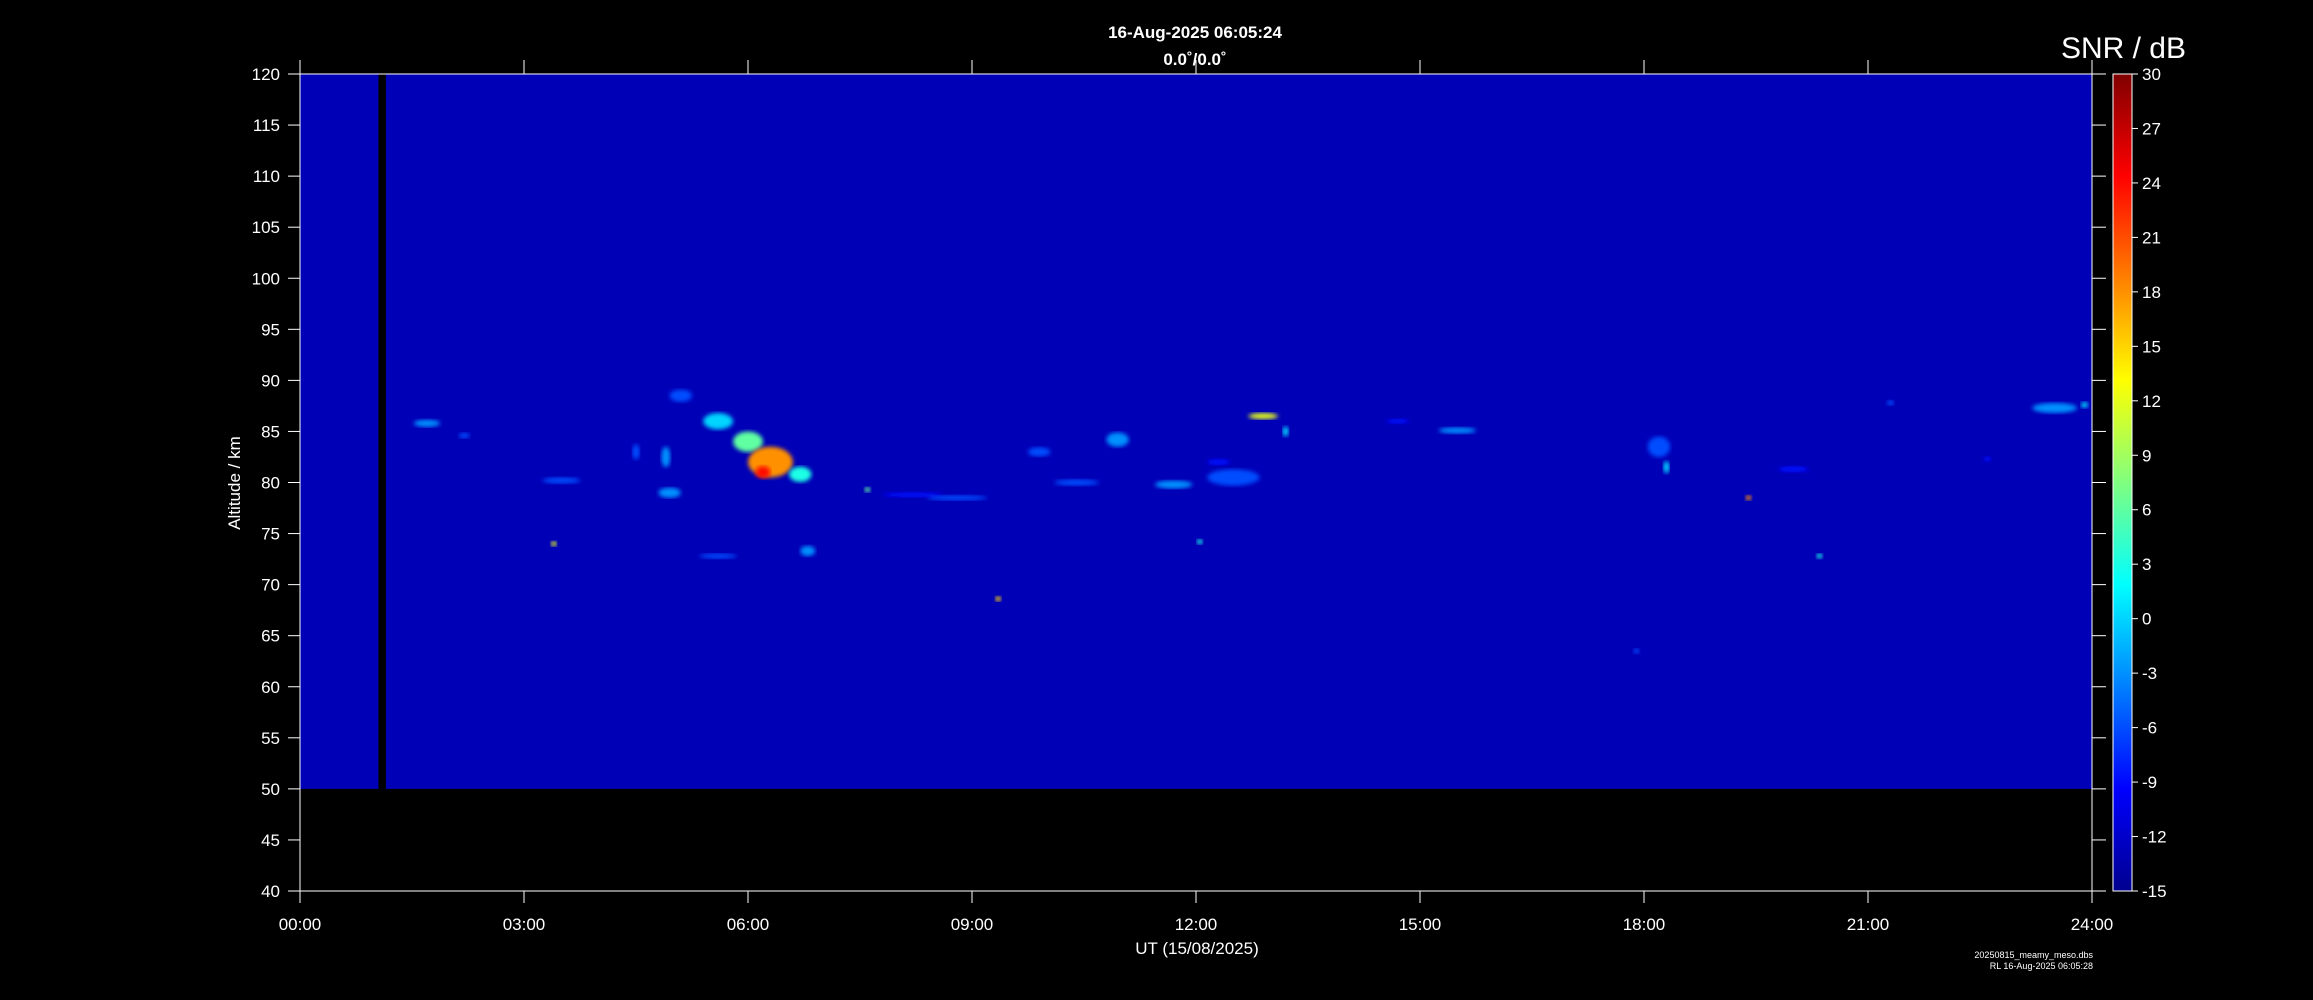 This screenshot has height=1000, width=2313. What do you see at coordinates (270, 636) in the screenshot?
I see `y-tick-label: 65` at bounding box center [270, 636].